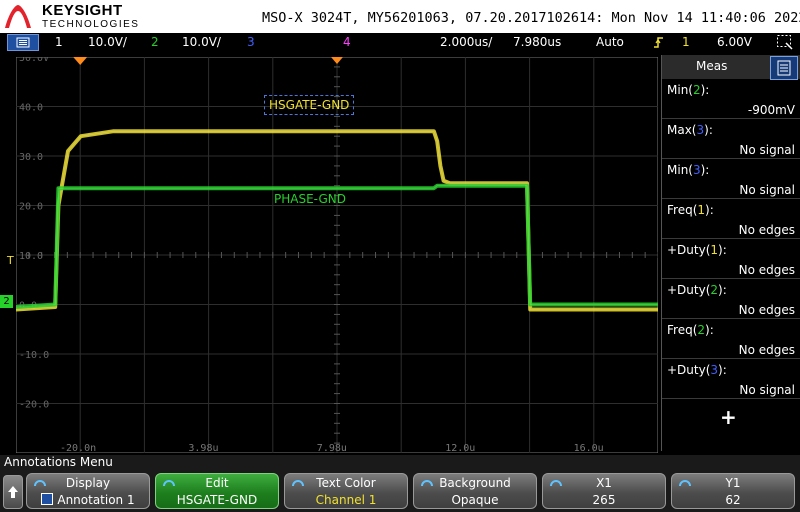  I want to click on y-axis-label: -20.0, so click(34, 405).